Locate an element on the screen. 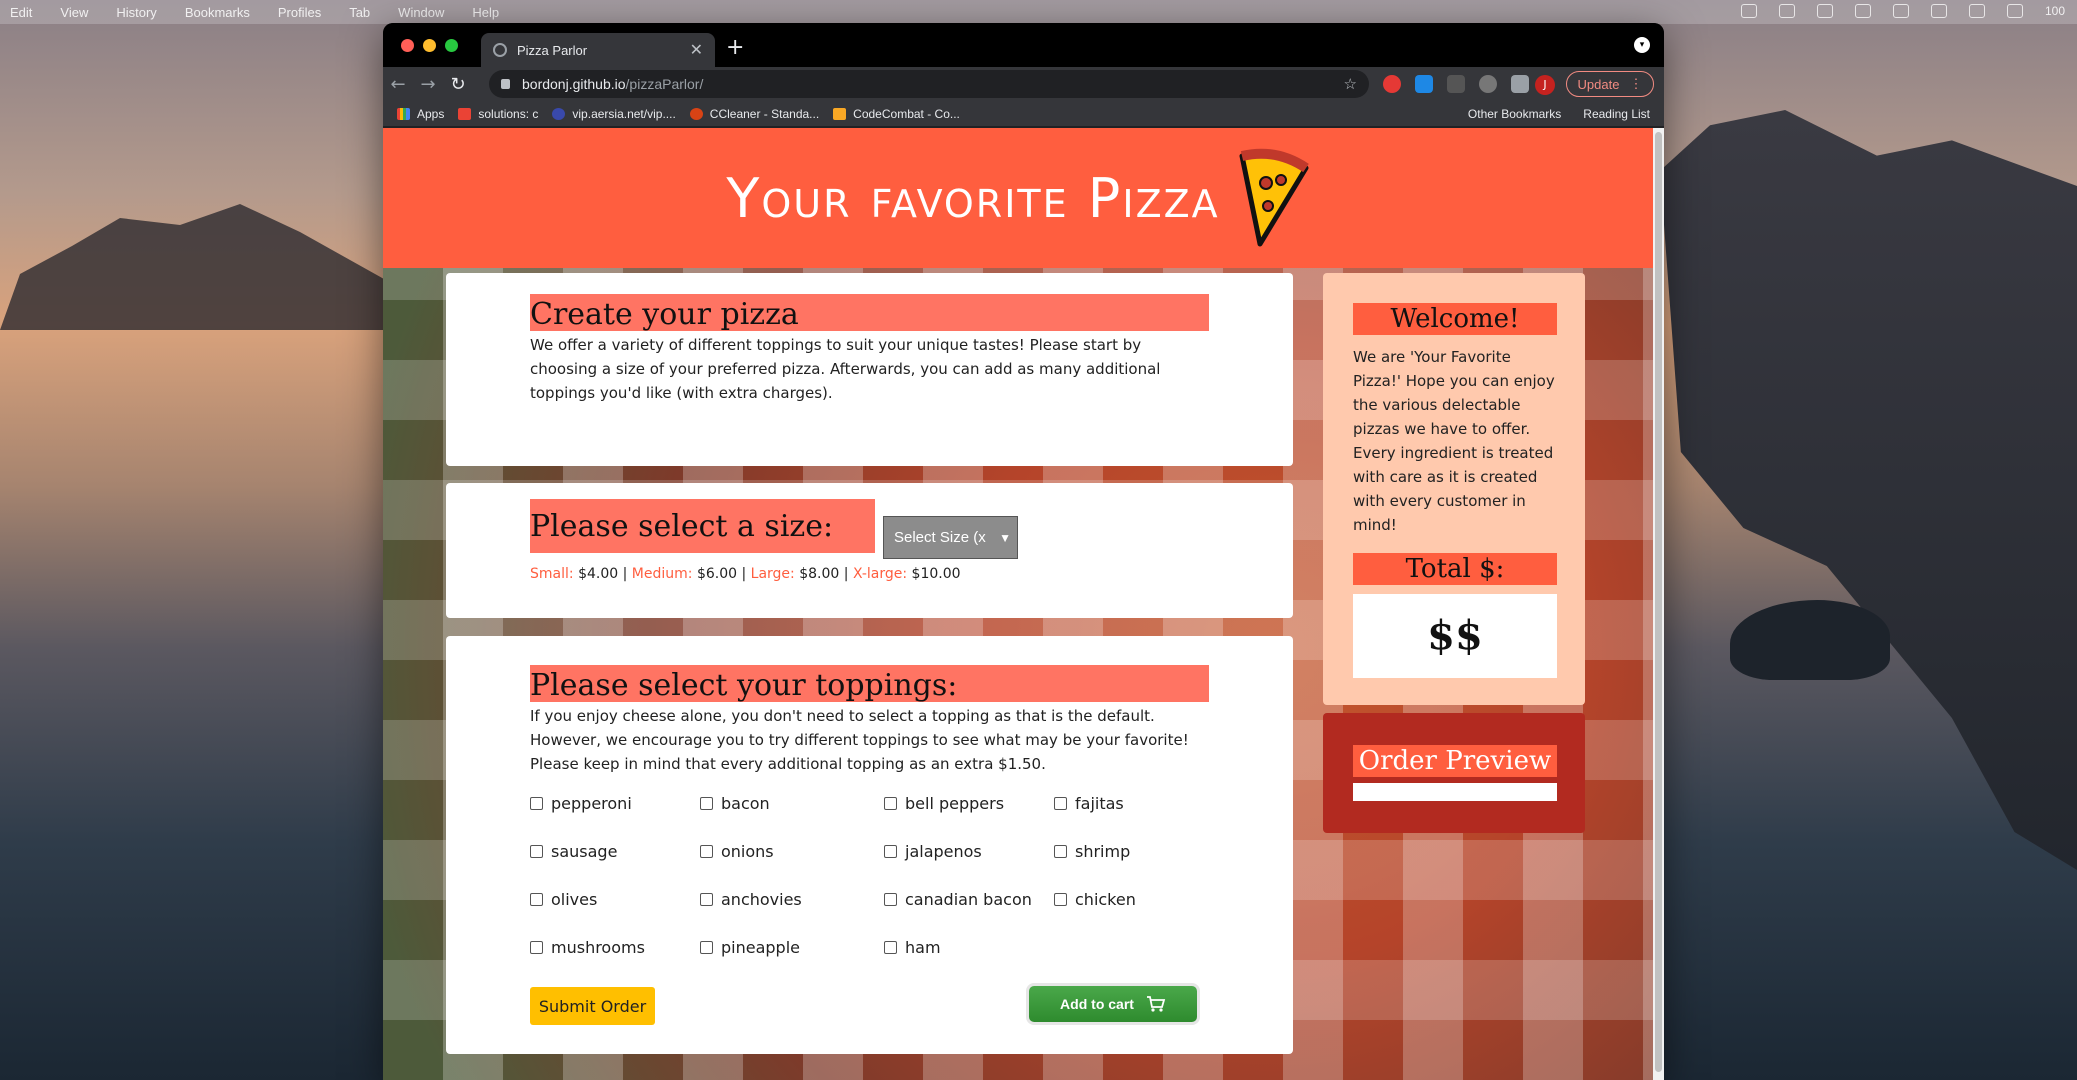 Image resolution: width=2077 pixels, height=1080 pixels. forward-button: → is located at coordinates (428, 84).